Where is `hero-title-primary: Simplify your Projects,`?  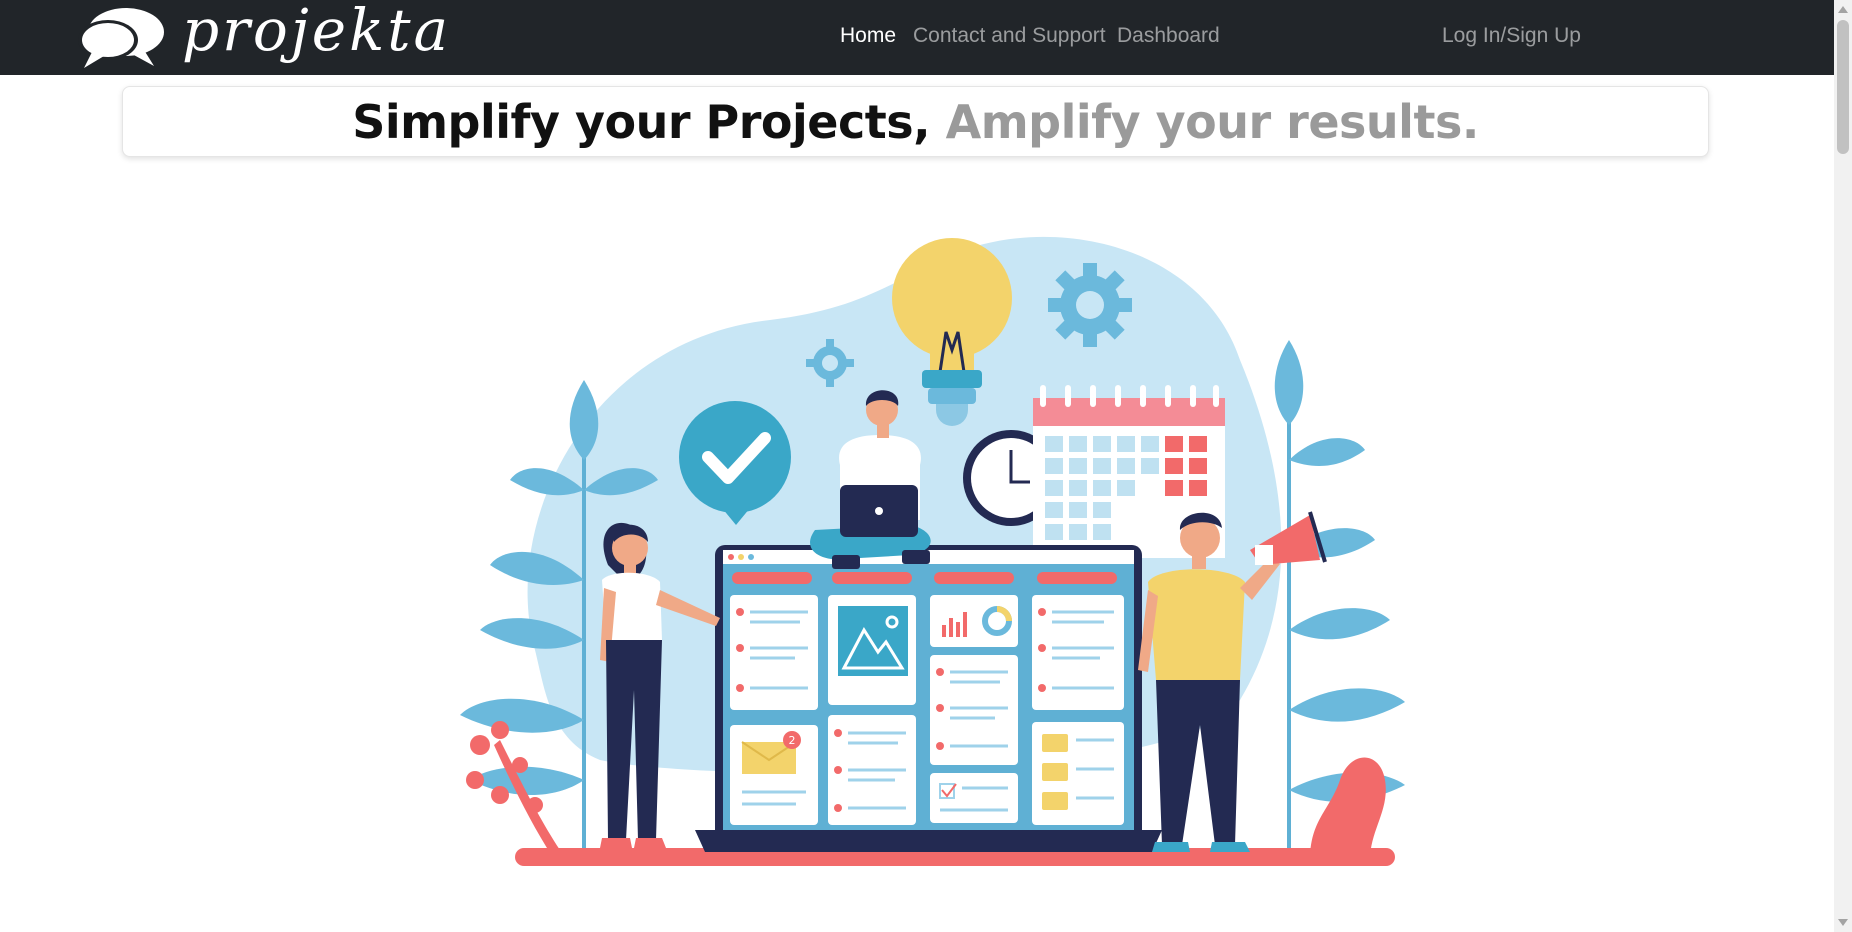 hero-title-primary: Simplify your Projects, is located at coordinates (641, 121).